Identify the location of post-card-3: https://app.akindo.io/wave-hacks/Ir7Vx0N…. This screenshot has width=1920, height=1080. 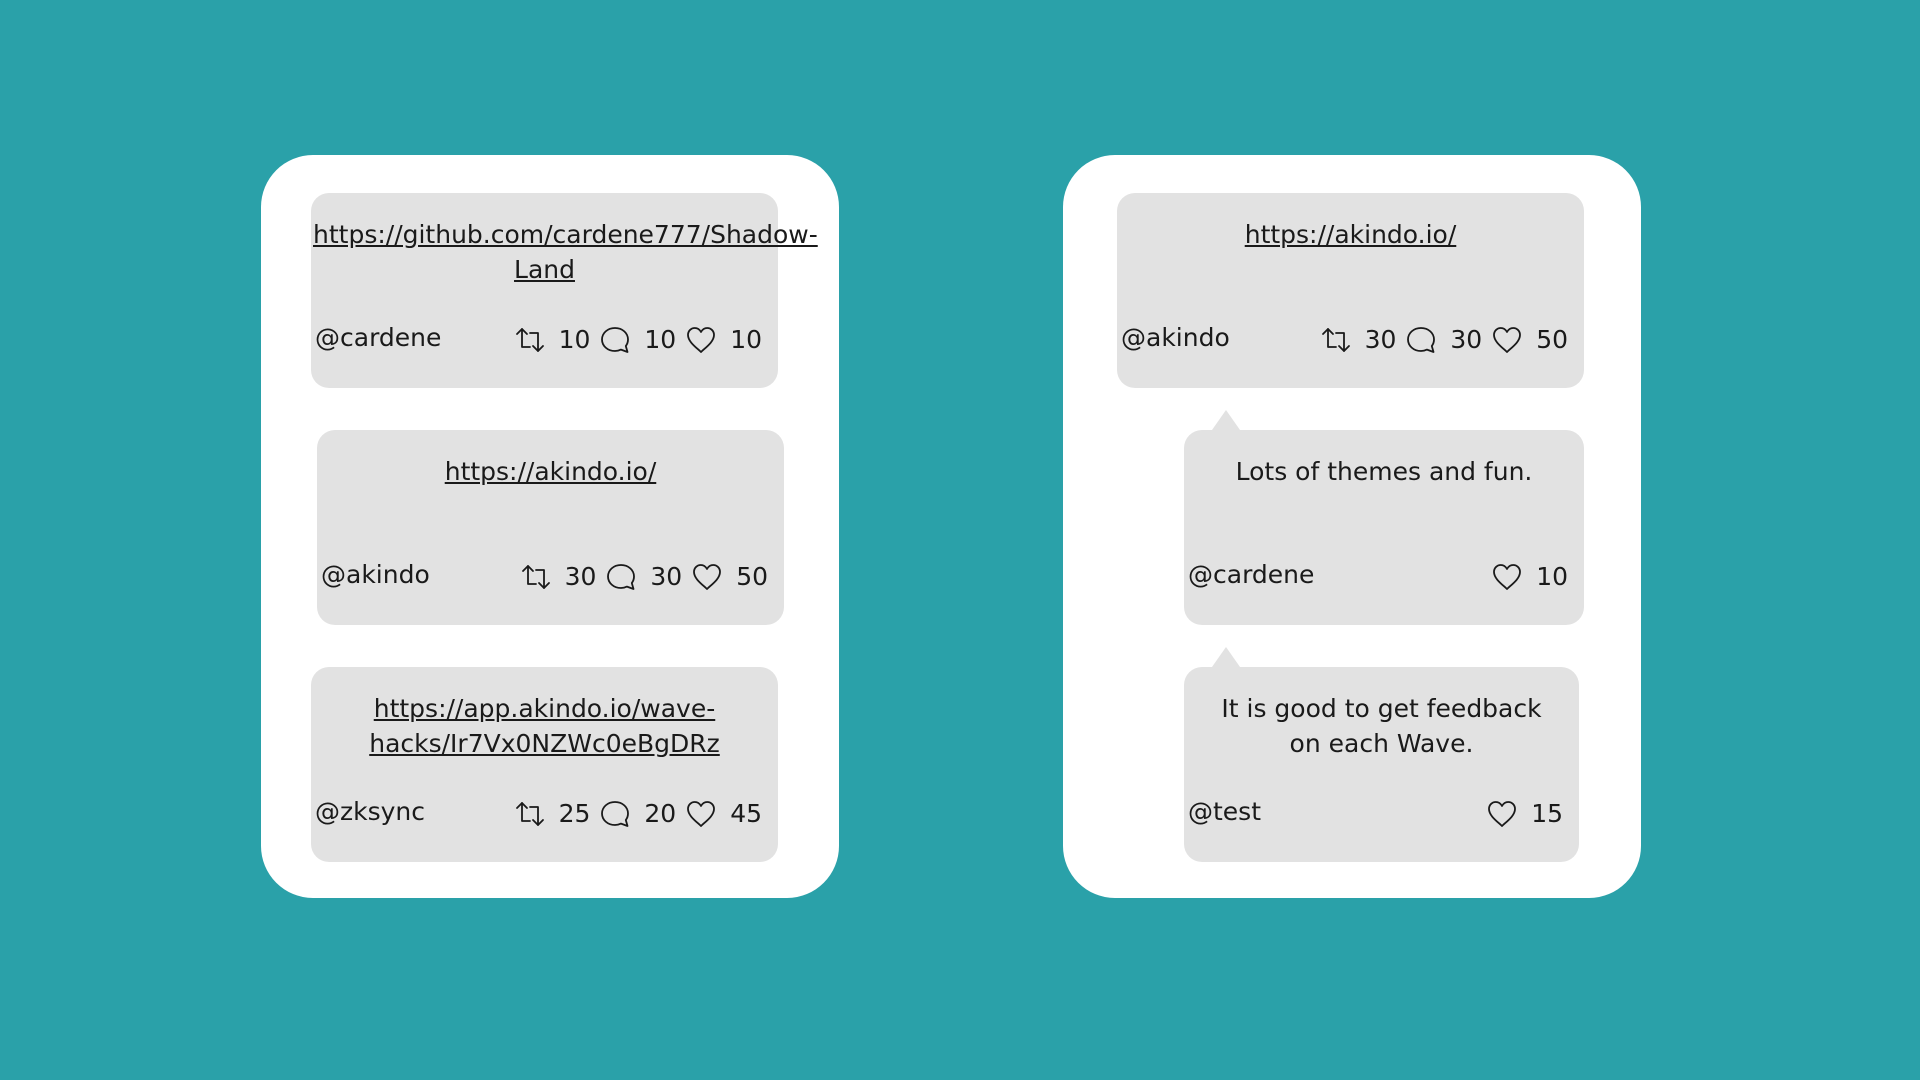
(544, 764).